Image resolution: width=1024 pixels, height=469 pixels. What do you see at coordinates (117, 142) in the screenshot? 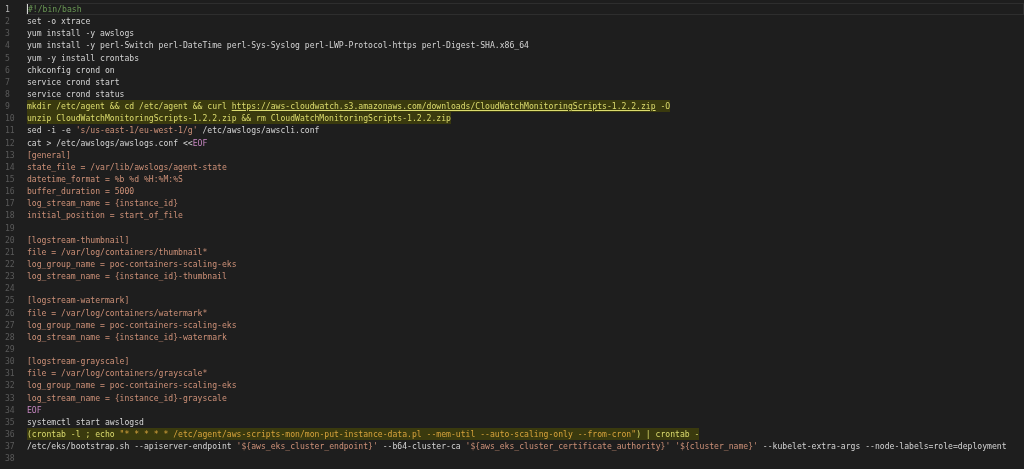
I see `code-line: cat > /etc/awslogs/awslogs.conf <<EOF` at bounding box center [117, 142].